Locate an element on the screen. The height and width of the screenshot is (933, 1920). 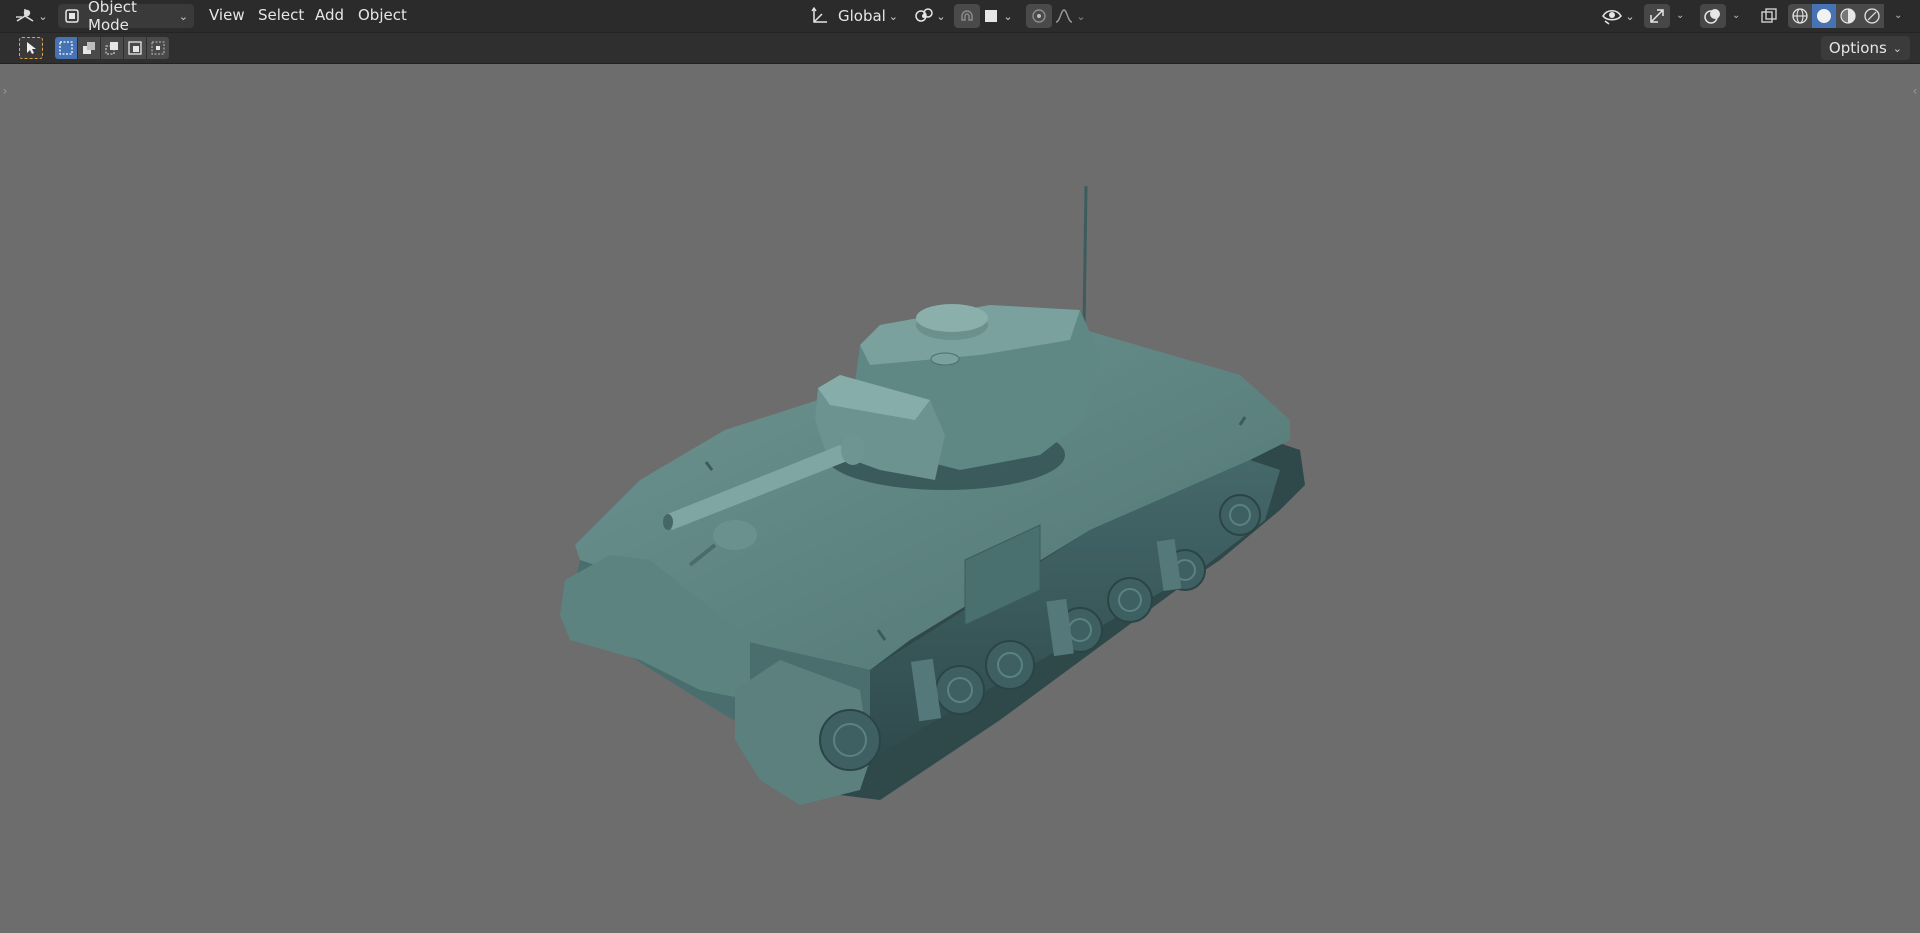
snap-target-icon is located at coordinates (991, 16).